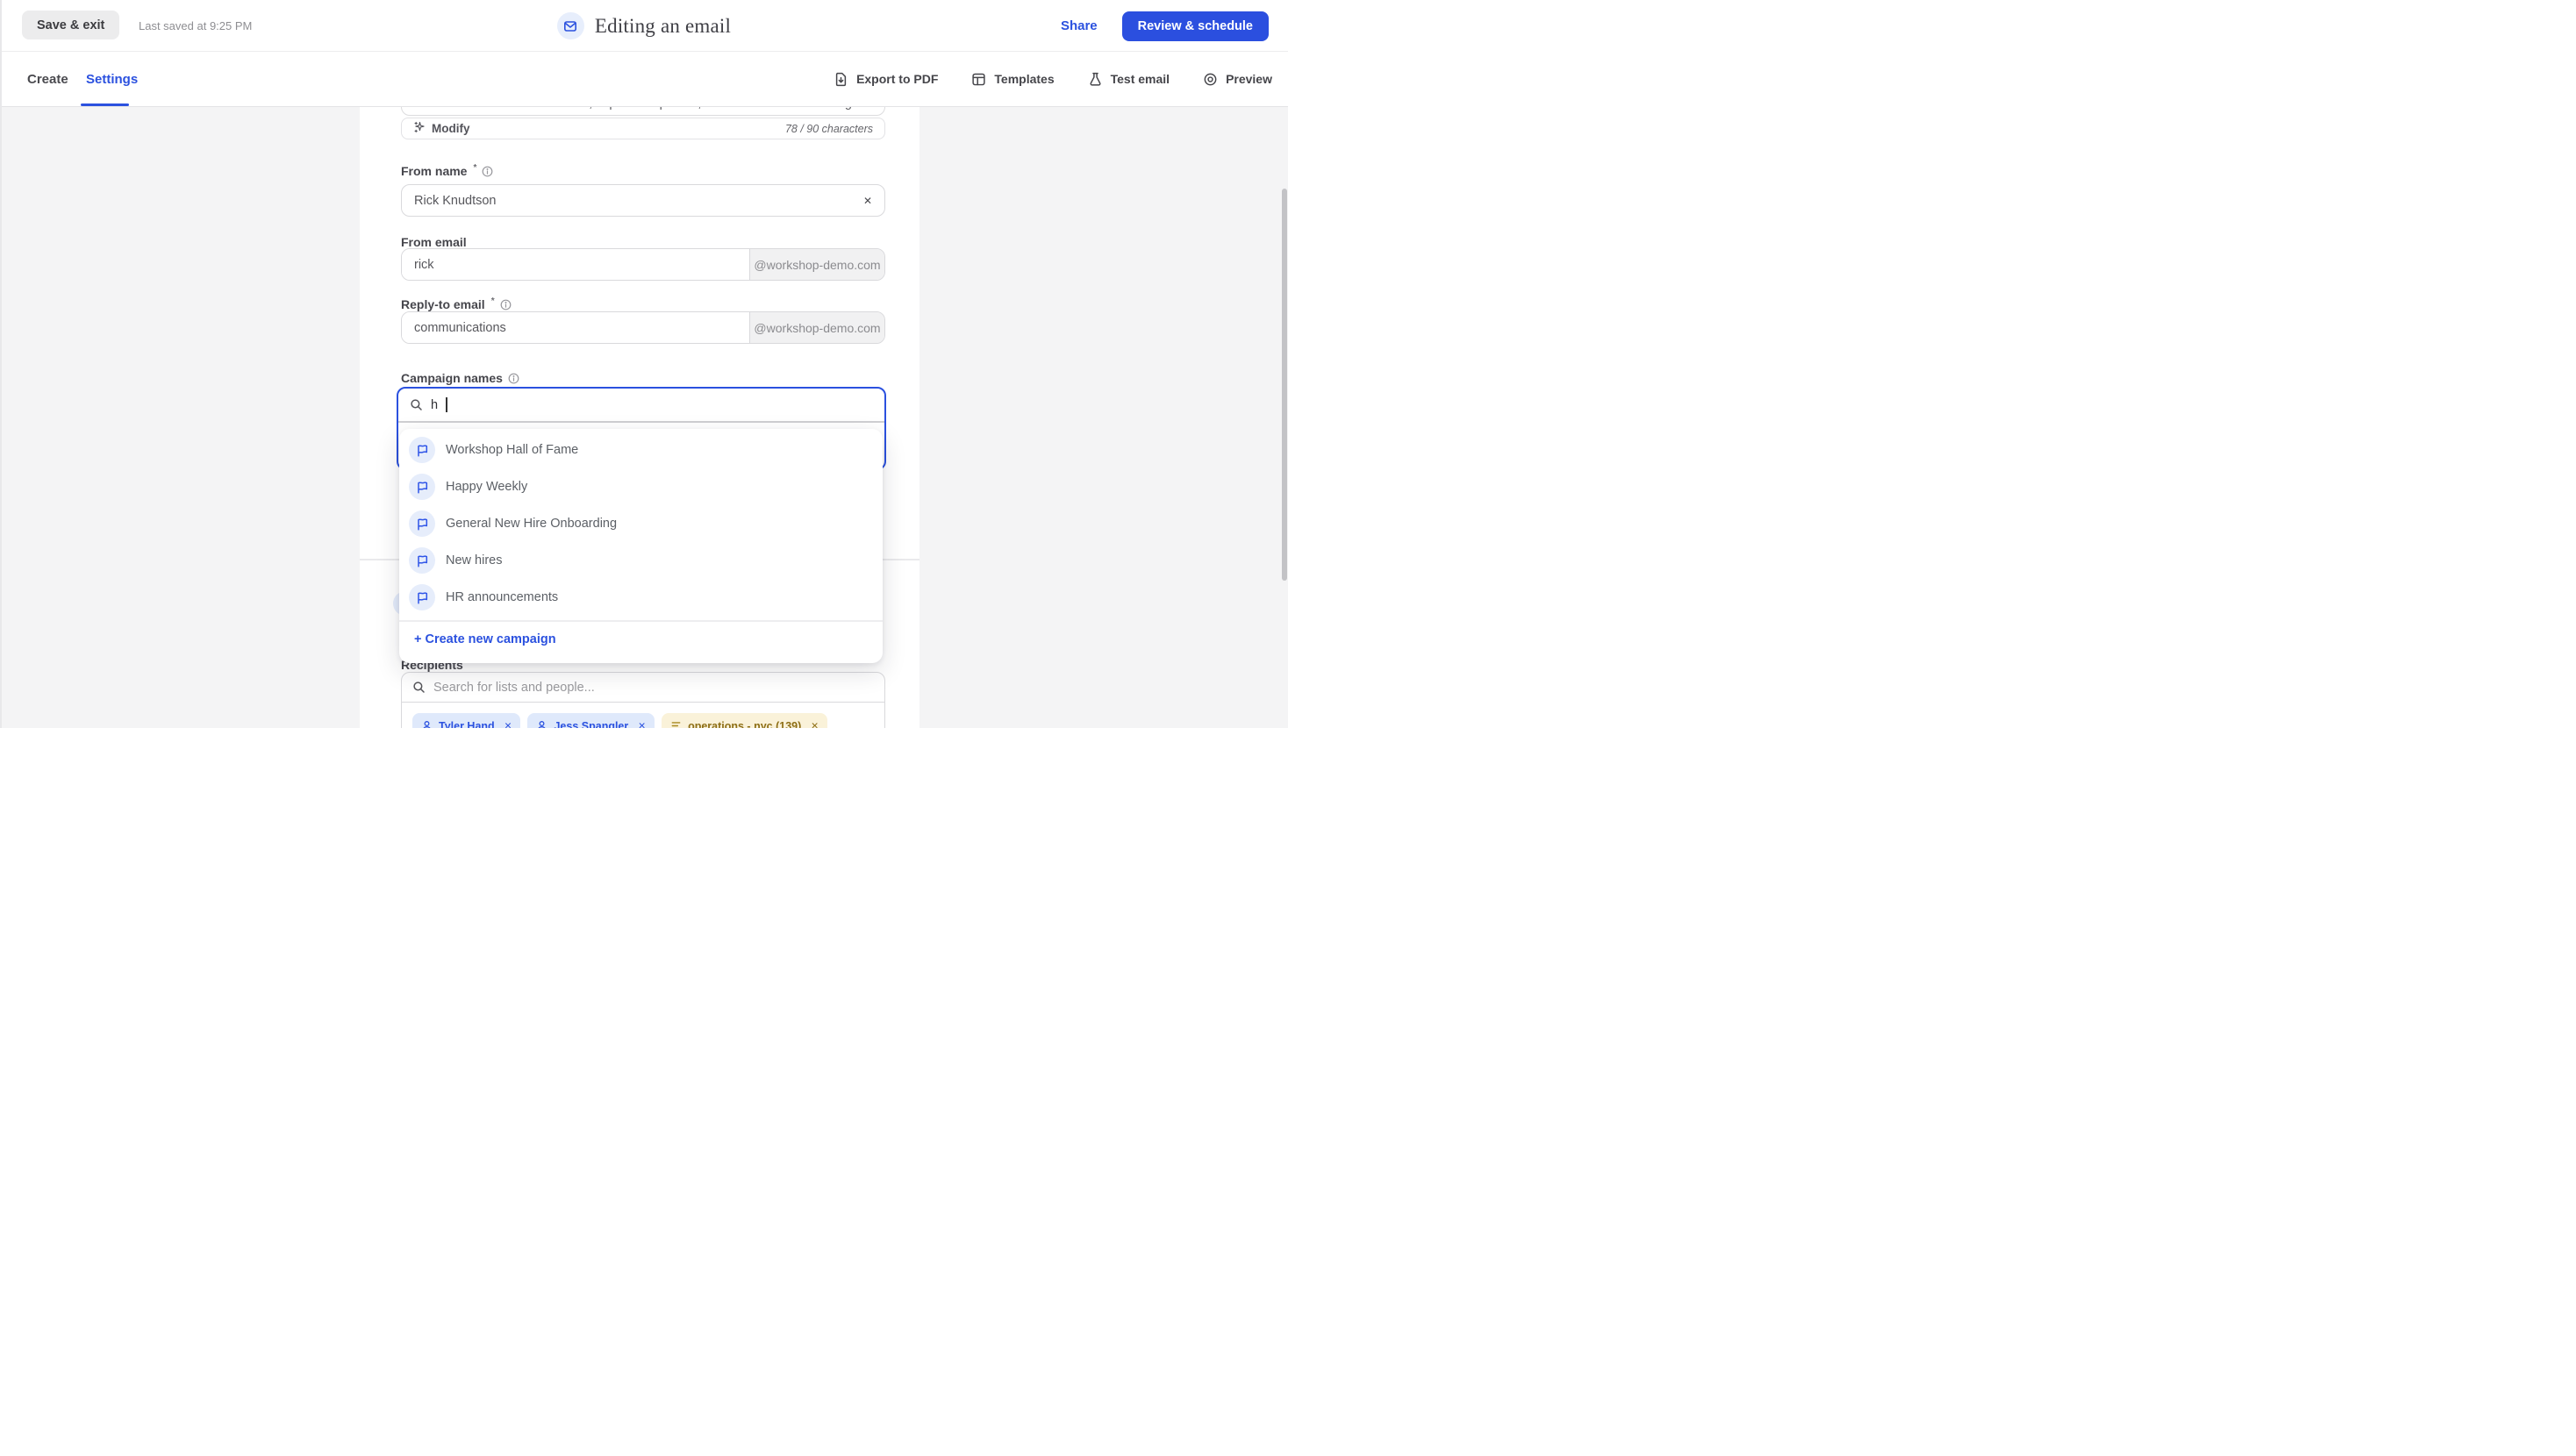 This screenshot has width=2576, height=1456. Describe the element at coordinates (474, 560) in the screenshot. I see `campaign-option-label: New hires` at that location.